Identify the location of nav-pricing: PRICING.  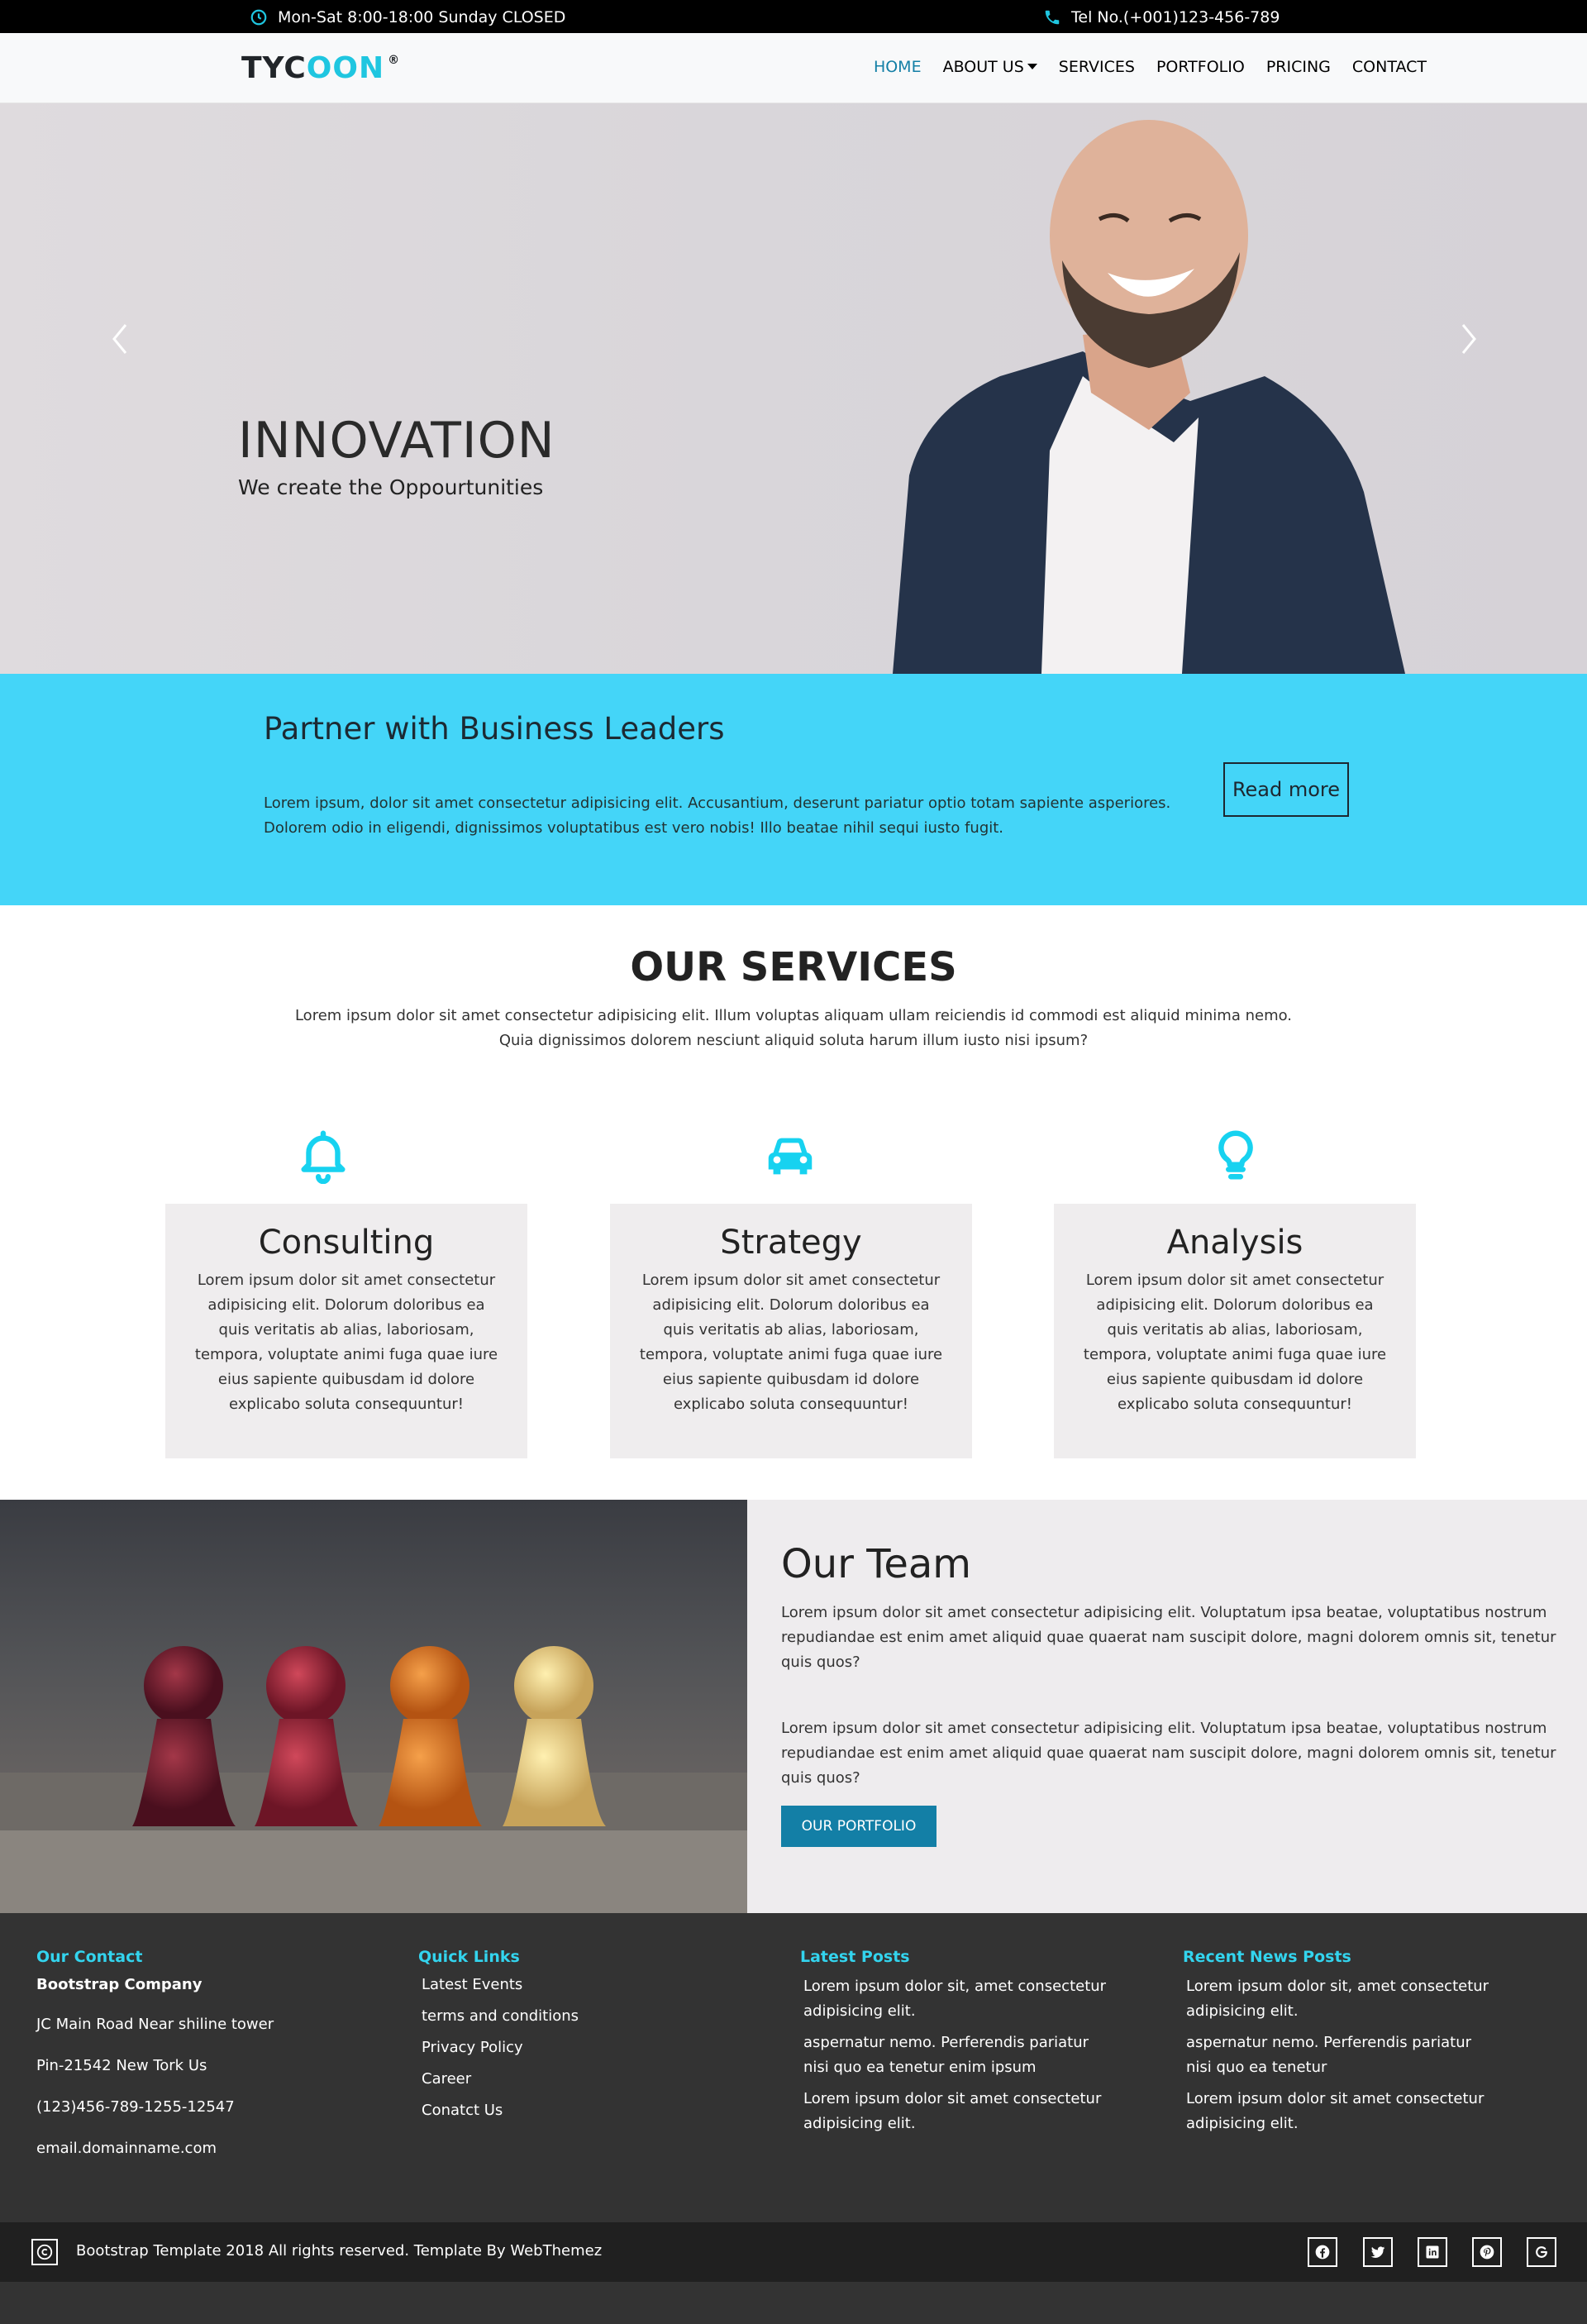
(1298, 67).